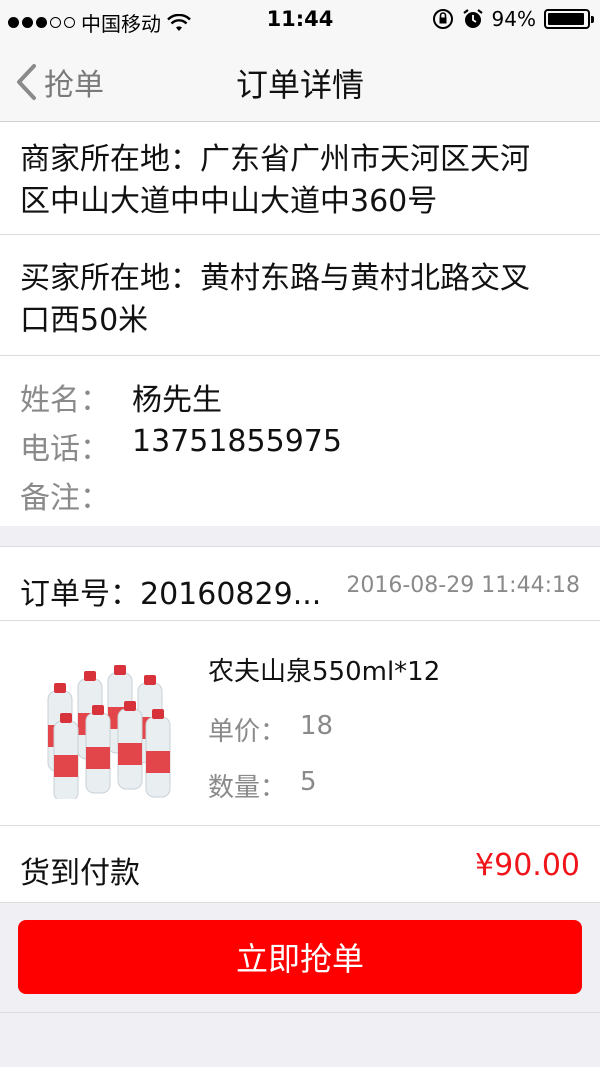 Image resolution: width=600 pixels, height=1067 pixels. I want to click on battery-percent: 94%, so click(513, 19).